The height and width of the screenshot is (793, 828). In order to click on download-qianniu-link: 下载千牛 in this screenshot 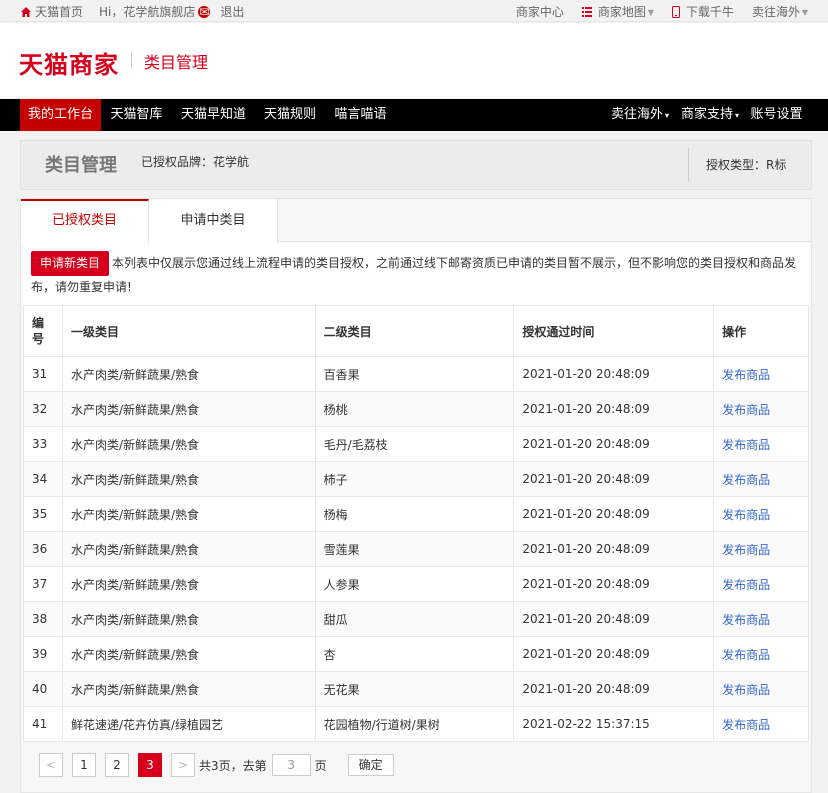, I will do `click(702, 11)`.